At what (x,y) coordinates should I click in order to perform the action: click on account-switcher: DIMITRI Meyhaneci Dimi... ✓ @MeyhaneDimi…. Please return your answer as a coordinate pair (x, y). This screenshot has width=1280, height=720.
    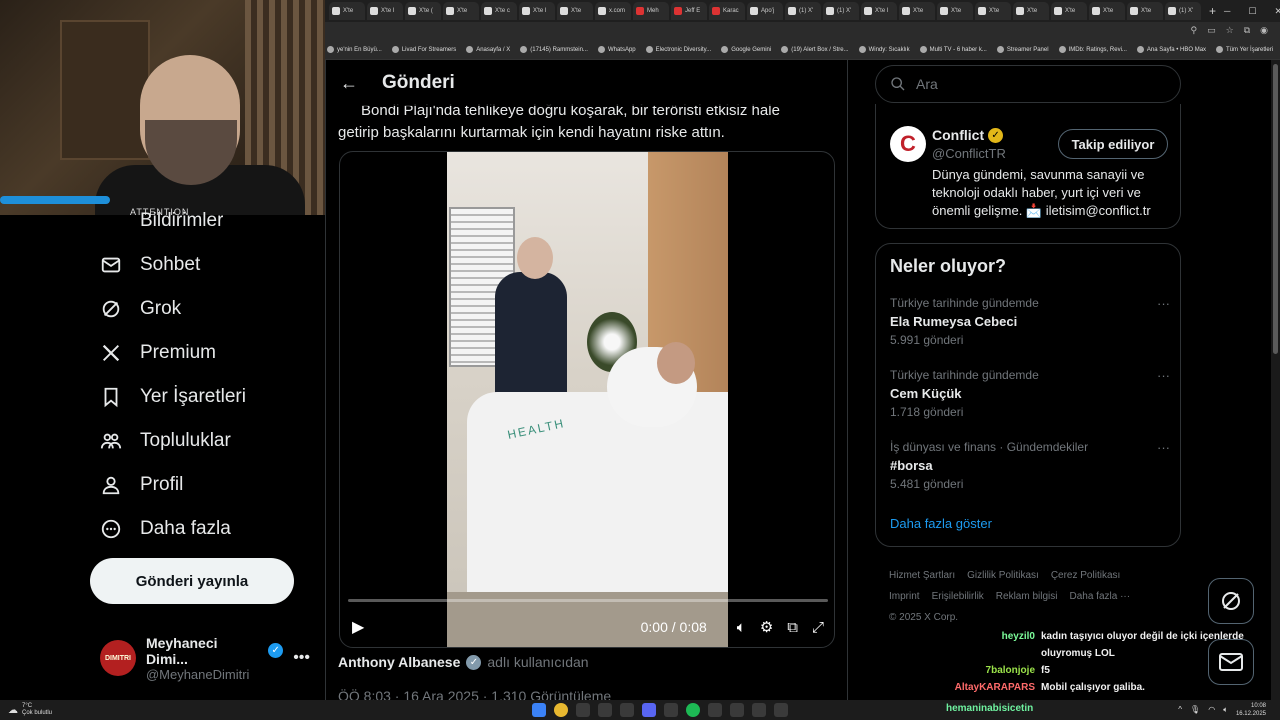
    Looking at the image, I should click on (205, 658).